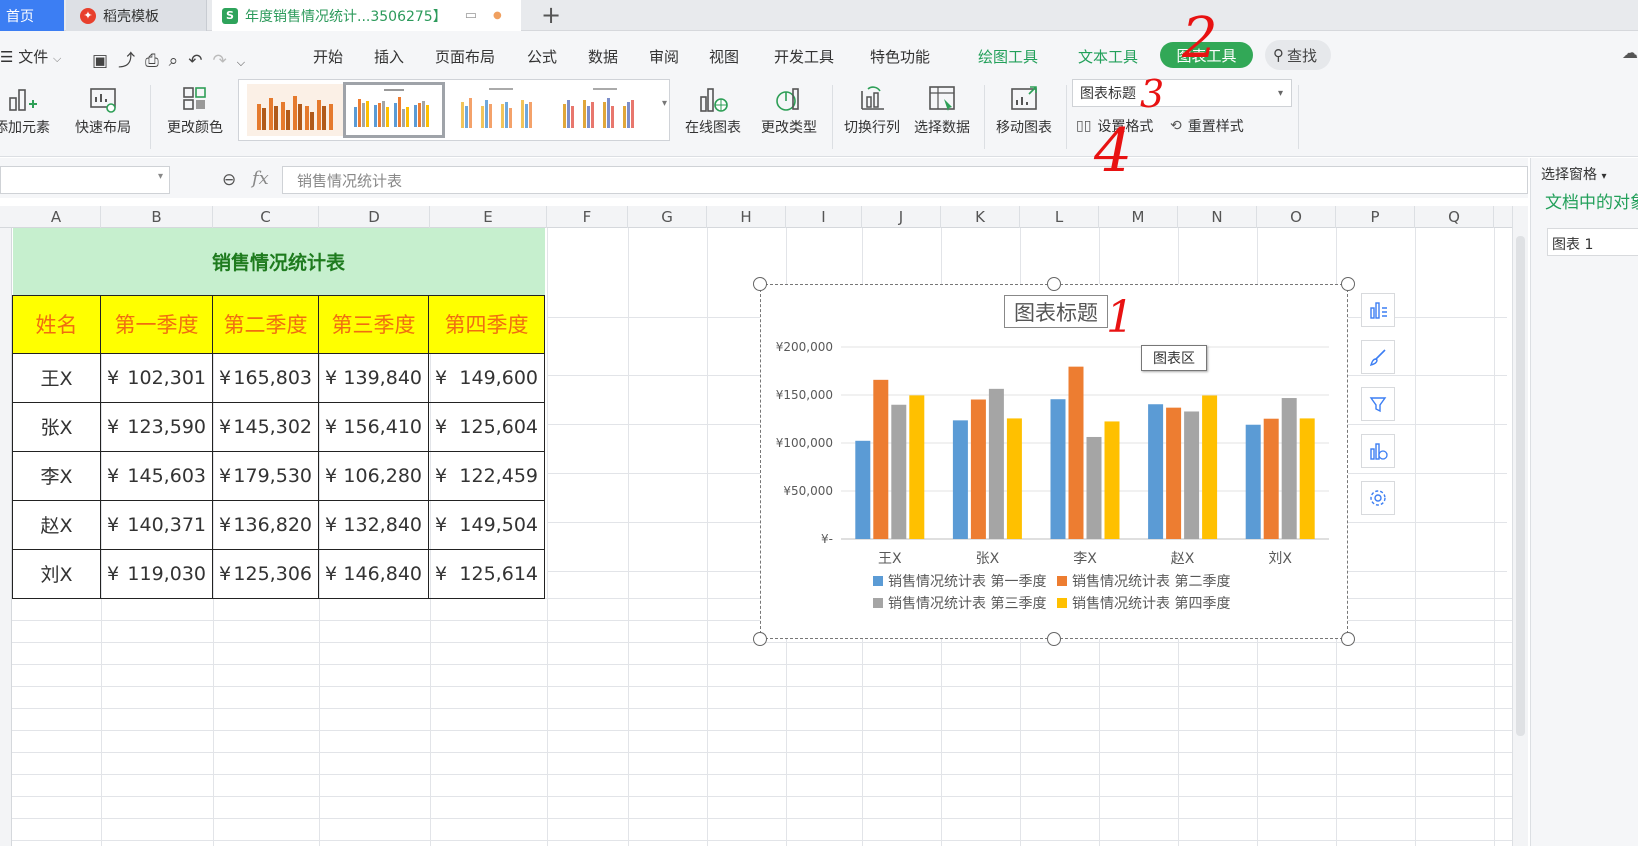 This screenshot has width=1638, height=846. Describe the element at coordinates (156, 573) in the screenshot. I see `value-cell: ¥119,030` at that location.